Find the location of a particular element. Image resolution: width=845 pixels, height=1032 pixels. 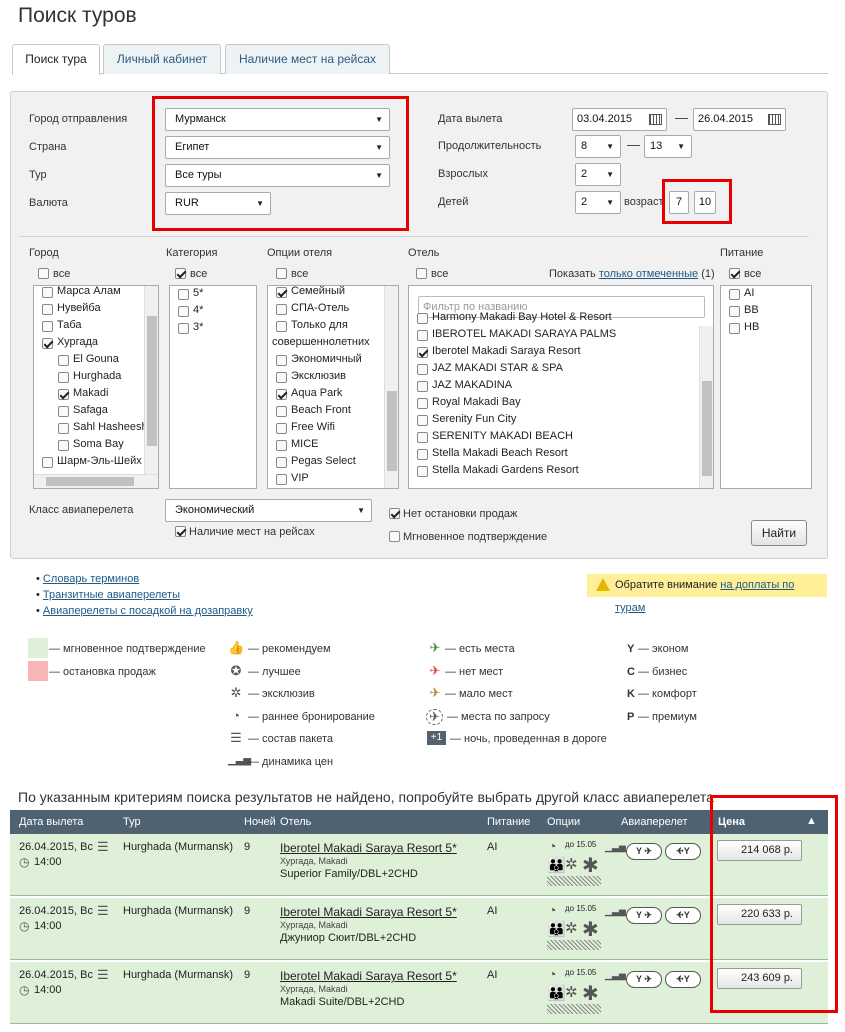

col-nights: Ночей is located at coordinates (260, 822).